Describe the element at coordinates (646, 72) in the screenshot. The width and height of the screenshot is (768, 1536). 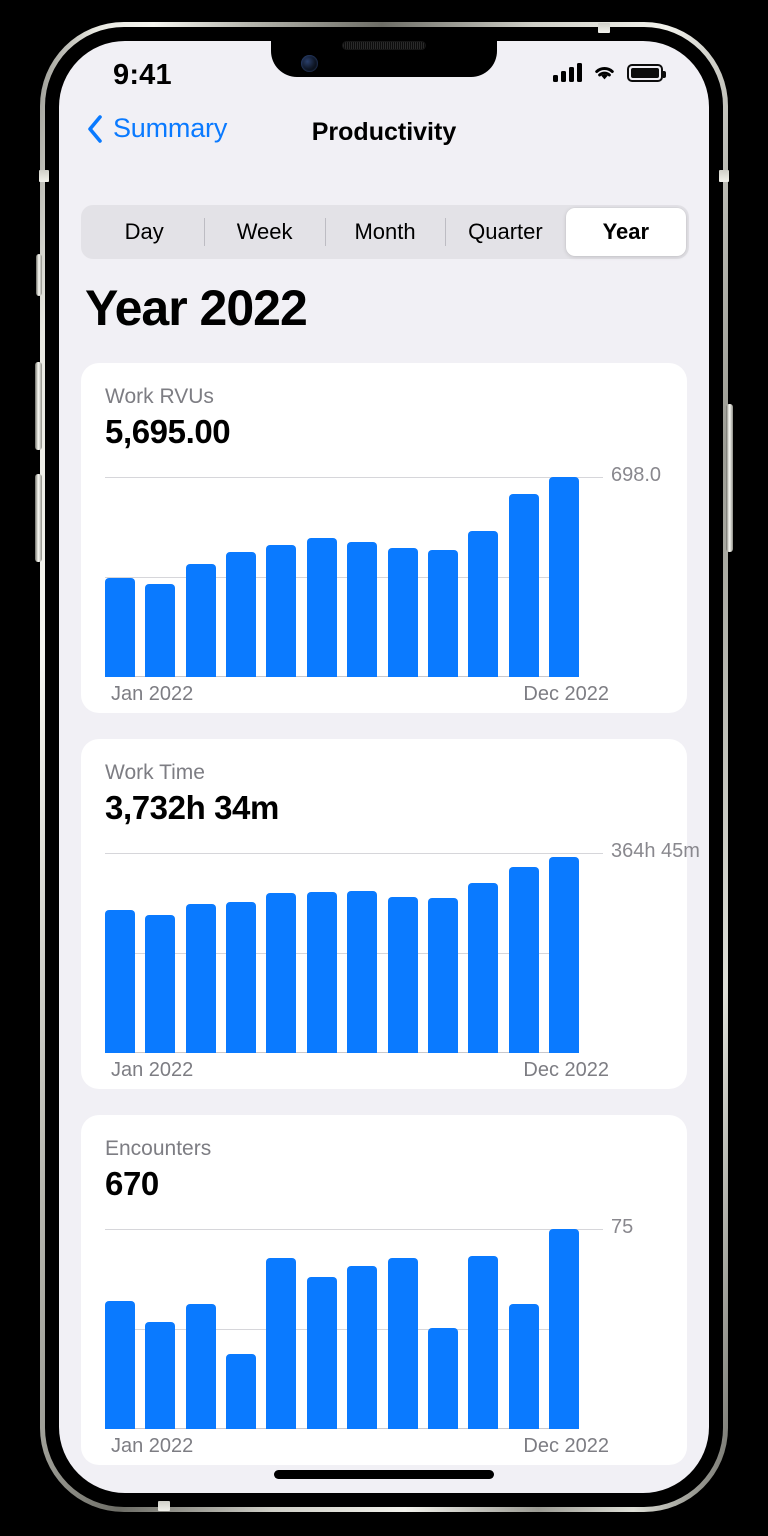
I see `battery-icon` at that location.